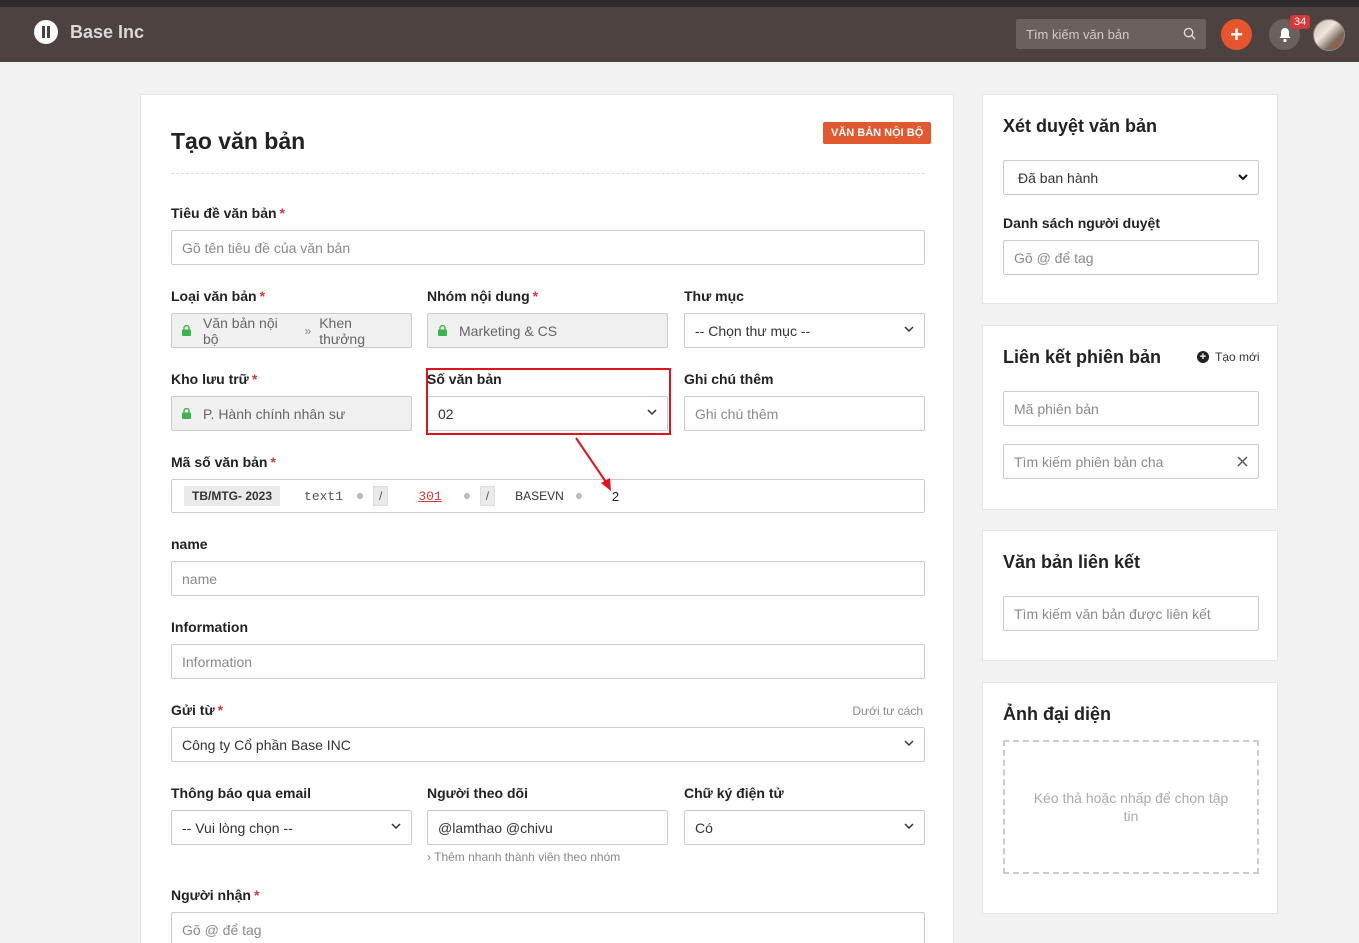 The height and width of the screenshot is (943, 1359). Describe the element at coordinates (266, 744) in the screenshot. I see `sent-from-value: Công ty Cổ phần Base INC` at that location.